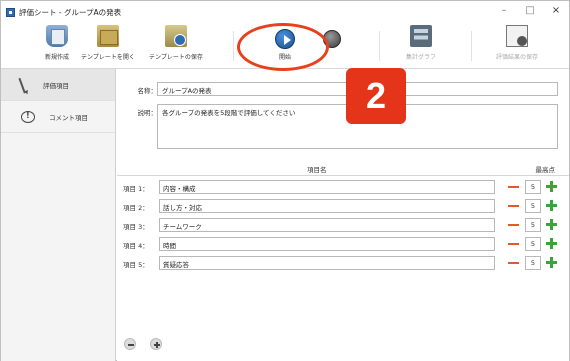 The height and width of the screenshot is (361, 570). Describe the element at coordinates (147, 113) in the screenshot. I see `description-label: 説明：` at that location.